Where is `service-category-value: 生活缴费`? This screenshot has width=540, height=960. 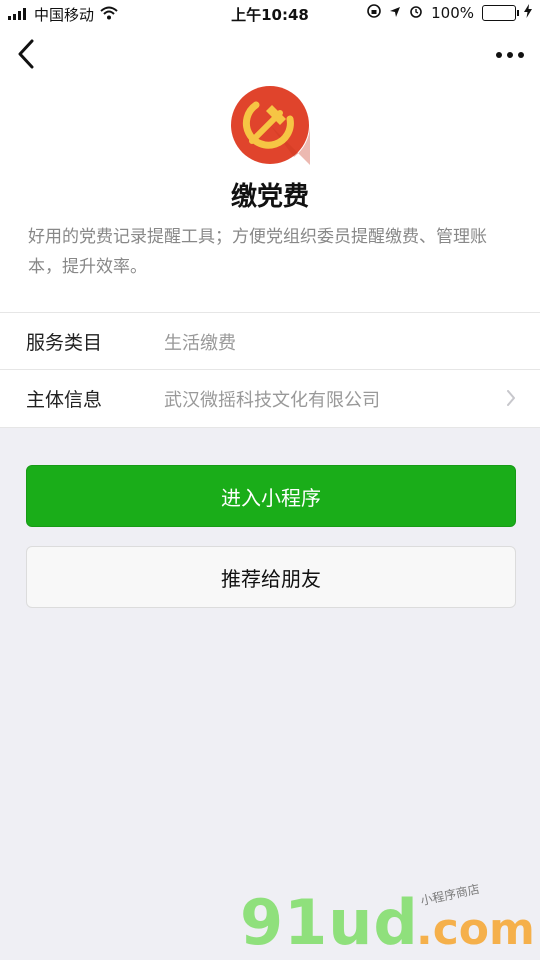 service-category-value: 生活缴费 is located at coordinates (200, 343).